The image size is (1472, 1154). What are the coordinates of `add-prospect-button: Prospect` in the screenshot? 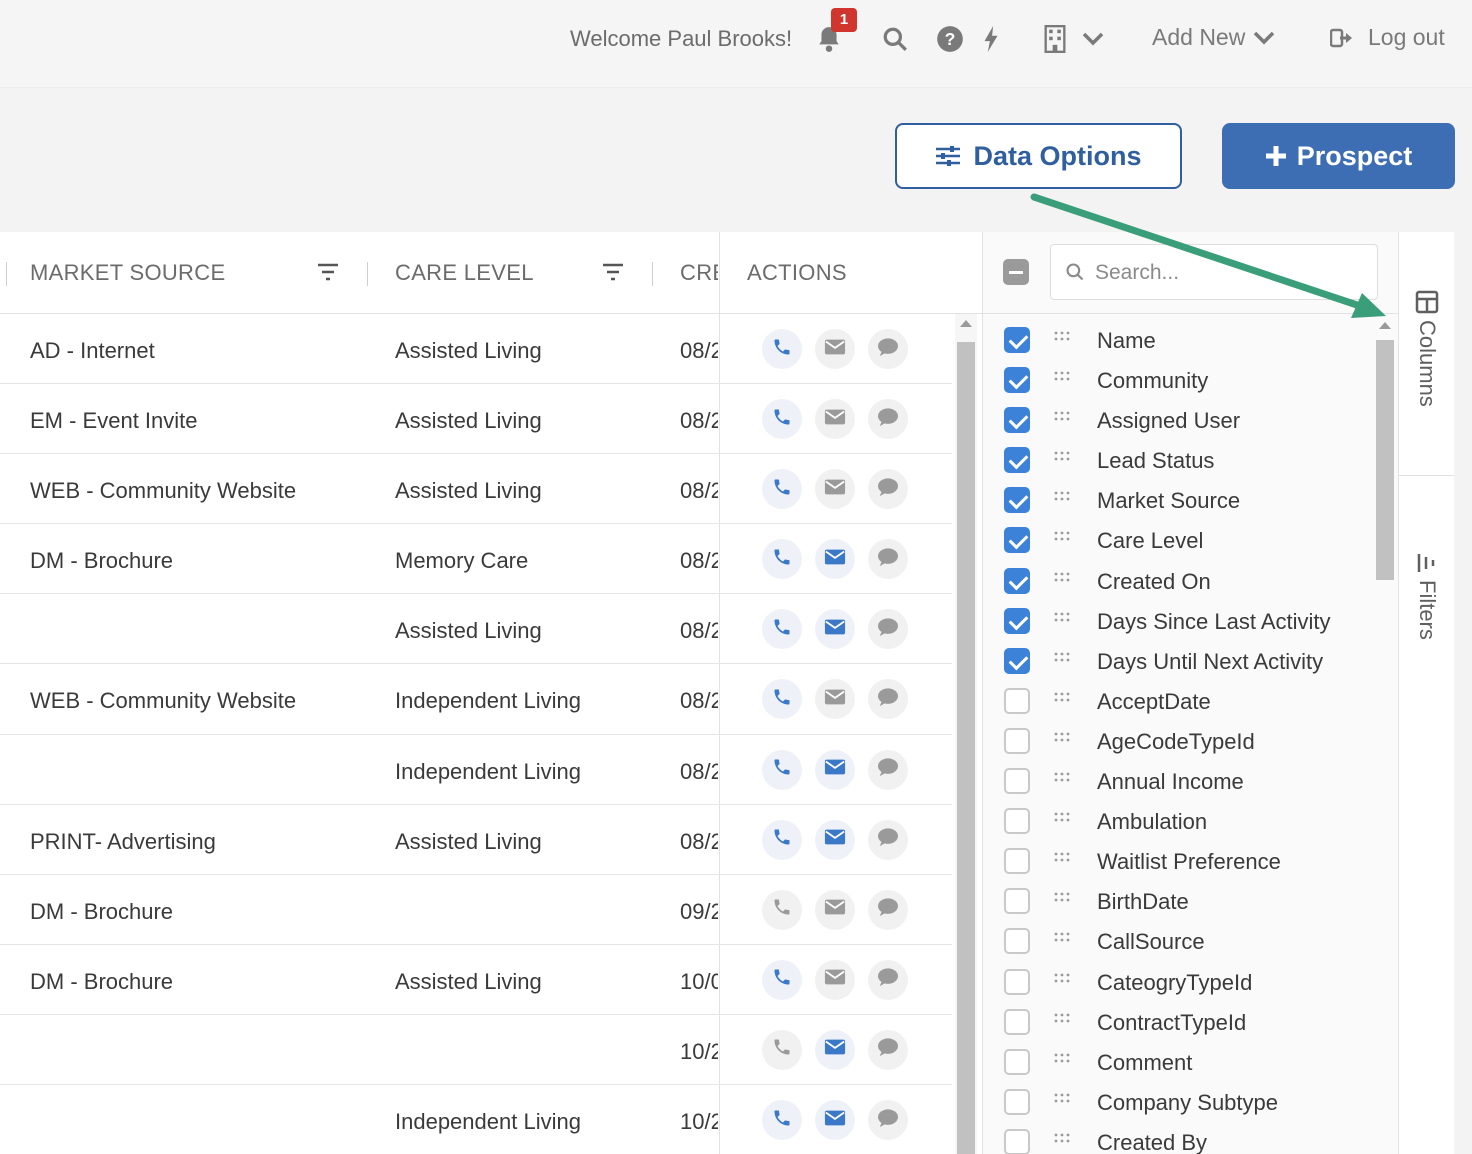 It's located at (1338, 156).